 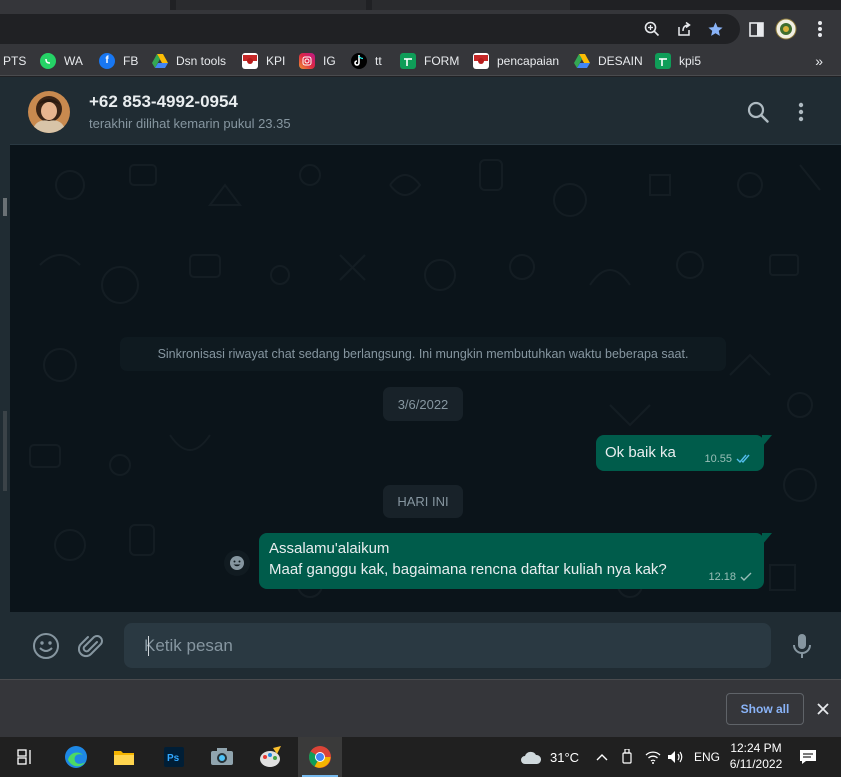 What do you see at coordinates (190, 123) in the screenshot?
I see `last-seen-status: terakhir dilihat kemarin pukul 23.35` at bounding box center [190, 123].